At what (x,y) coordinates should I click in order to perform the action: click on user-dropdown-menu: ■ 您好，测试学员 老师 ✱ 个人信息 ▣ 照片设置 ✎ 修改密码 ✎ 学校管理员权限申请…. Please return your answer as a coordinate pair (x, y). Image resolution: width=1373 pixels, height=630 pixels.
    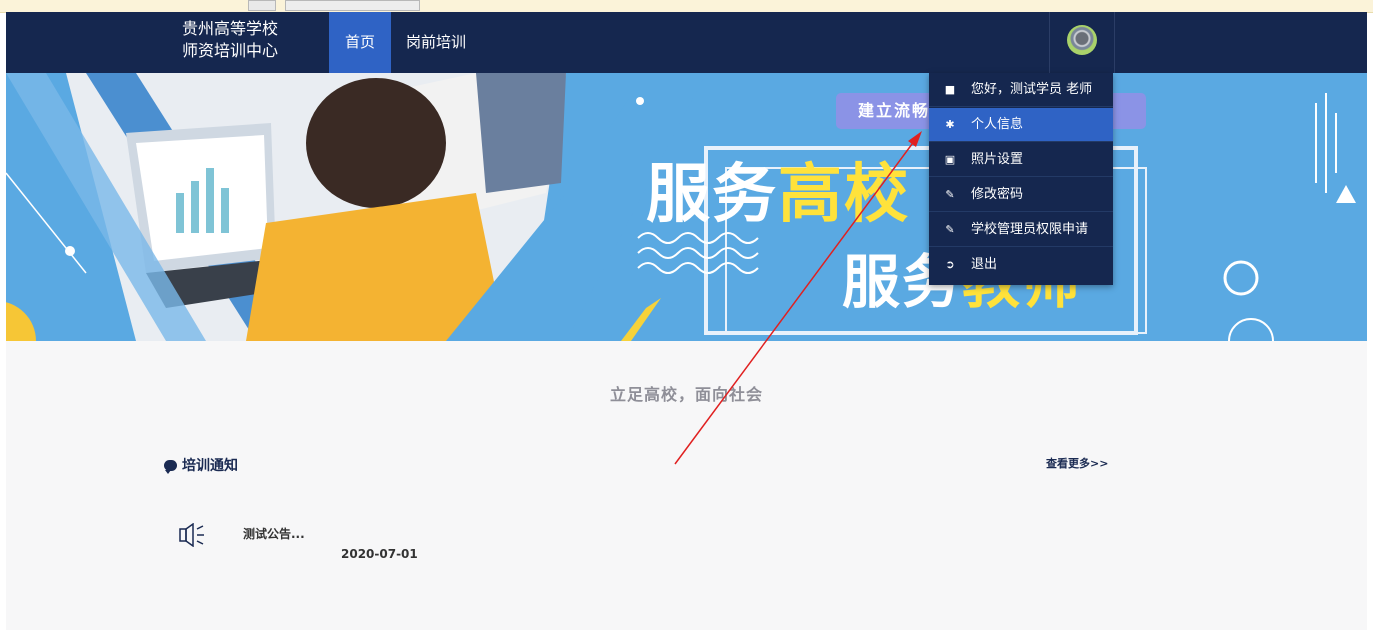
    Looking at the image, I should click on (1021, 179).